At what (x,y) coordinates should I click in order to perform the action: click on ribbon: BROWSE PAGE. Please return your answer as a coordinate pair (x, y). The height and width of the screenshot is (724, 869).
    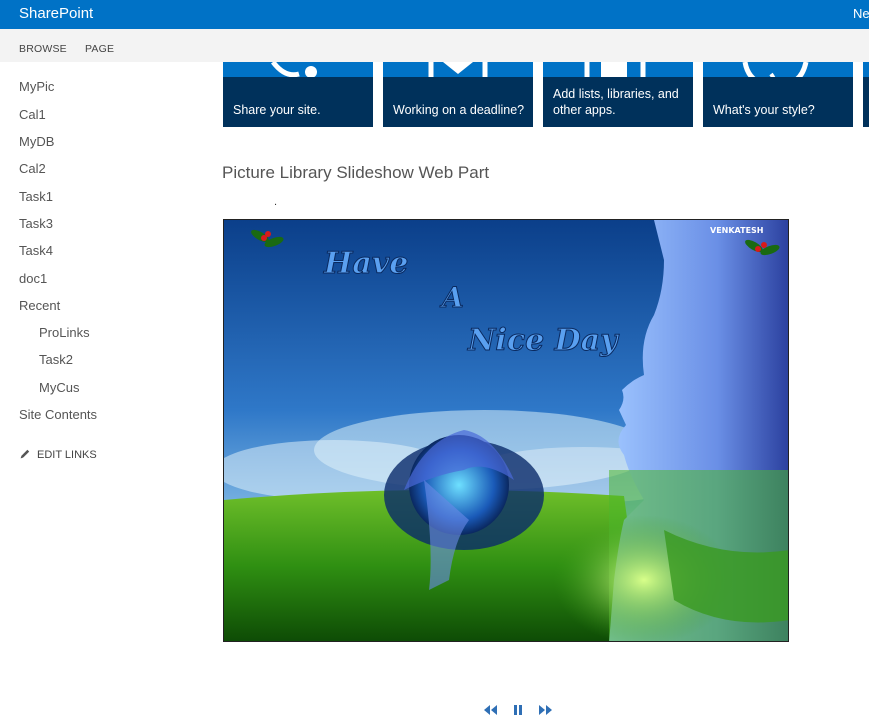
    Looking at the image, I should click on (434, 45).